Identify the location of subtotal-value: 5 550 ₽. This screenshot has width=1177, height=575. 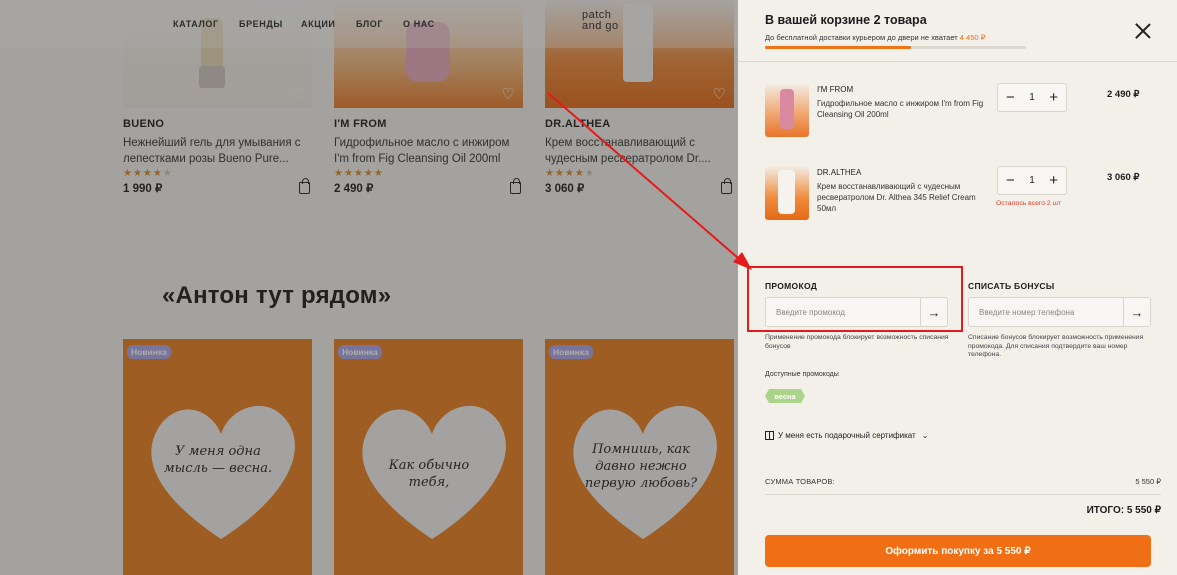
(1148, 481).